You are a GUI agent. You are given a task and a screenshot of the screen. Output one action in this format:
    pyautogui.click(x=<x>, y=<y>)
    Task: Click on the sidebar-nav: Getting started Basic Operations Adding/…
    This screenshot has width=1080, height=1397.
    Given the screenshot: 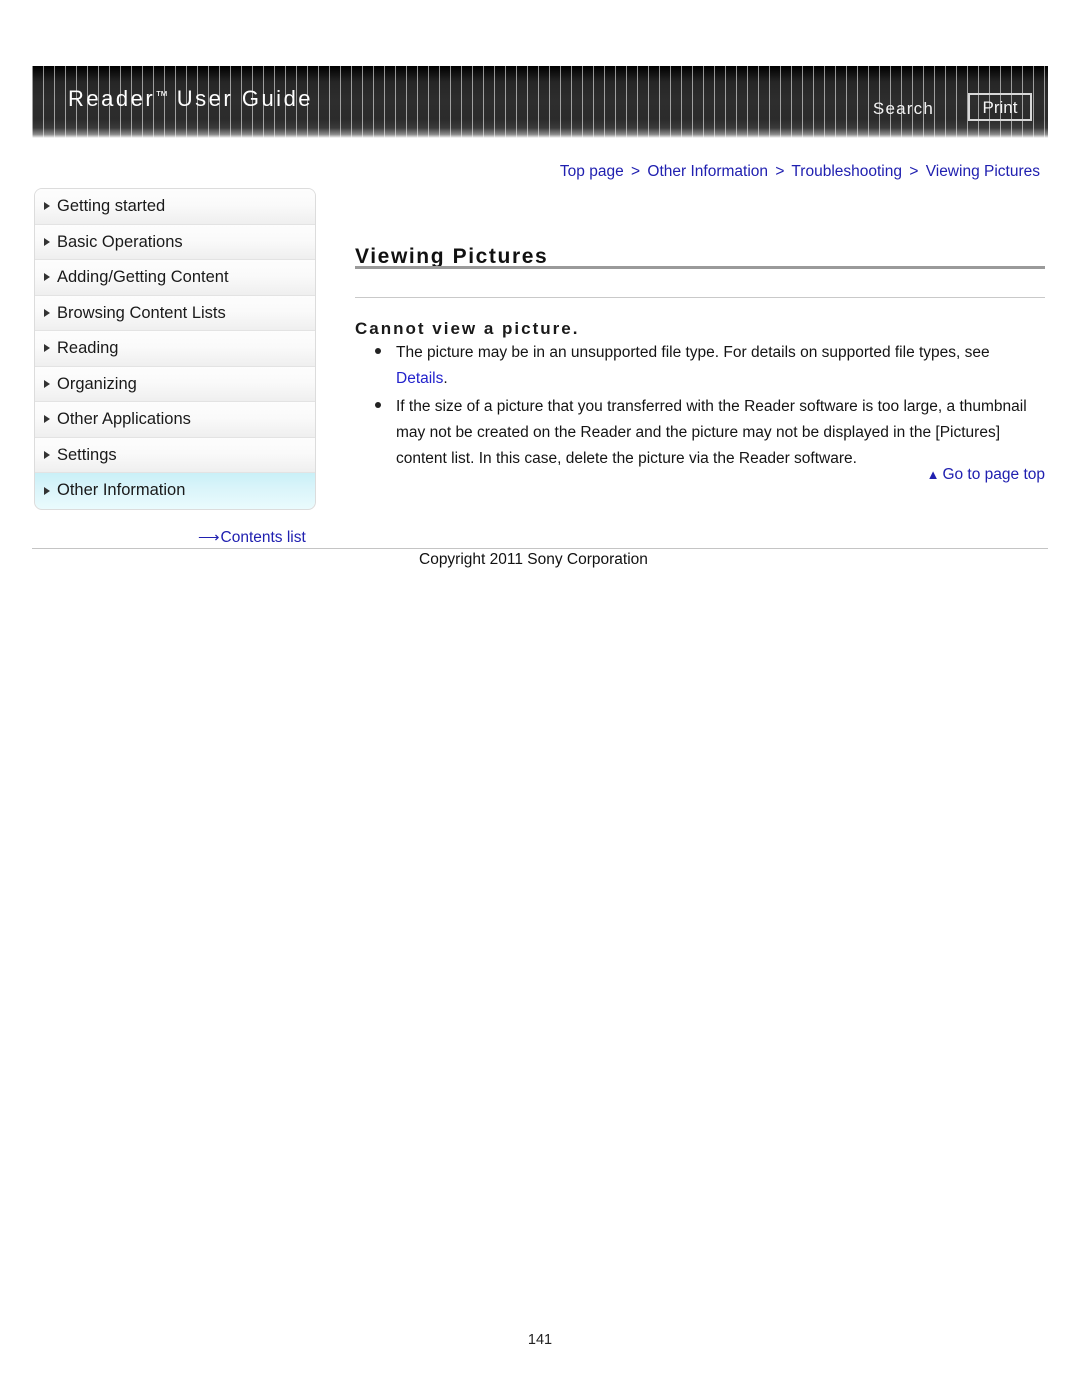 What is the action you would take?
    pyautogui.click(x=175, y=349)
    